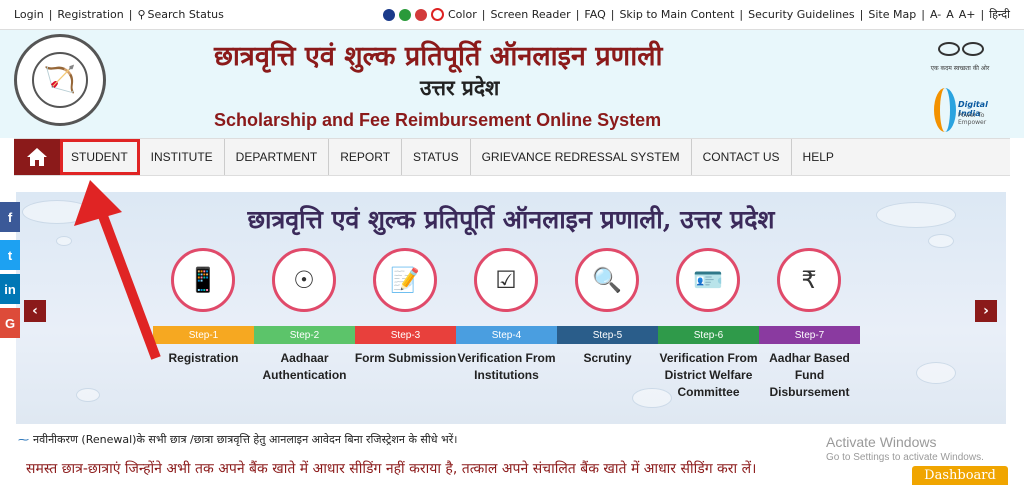  I want to click on step-badge: Step-1, so click(203, 335).